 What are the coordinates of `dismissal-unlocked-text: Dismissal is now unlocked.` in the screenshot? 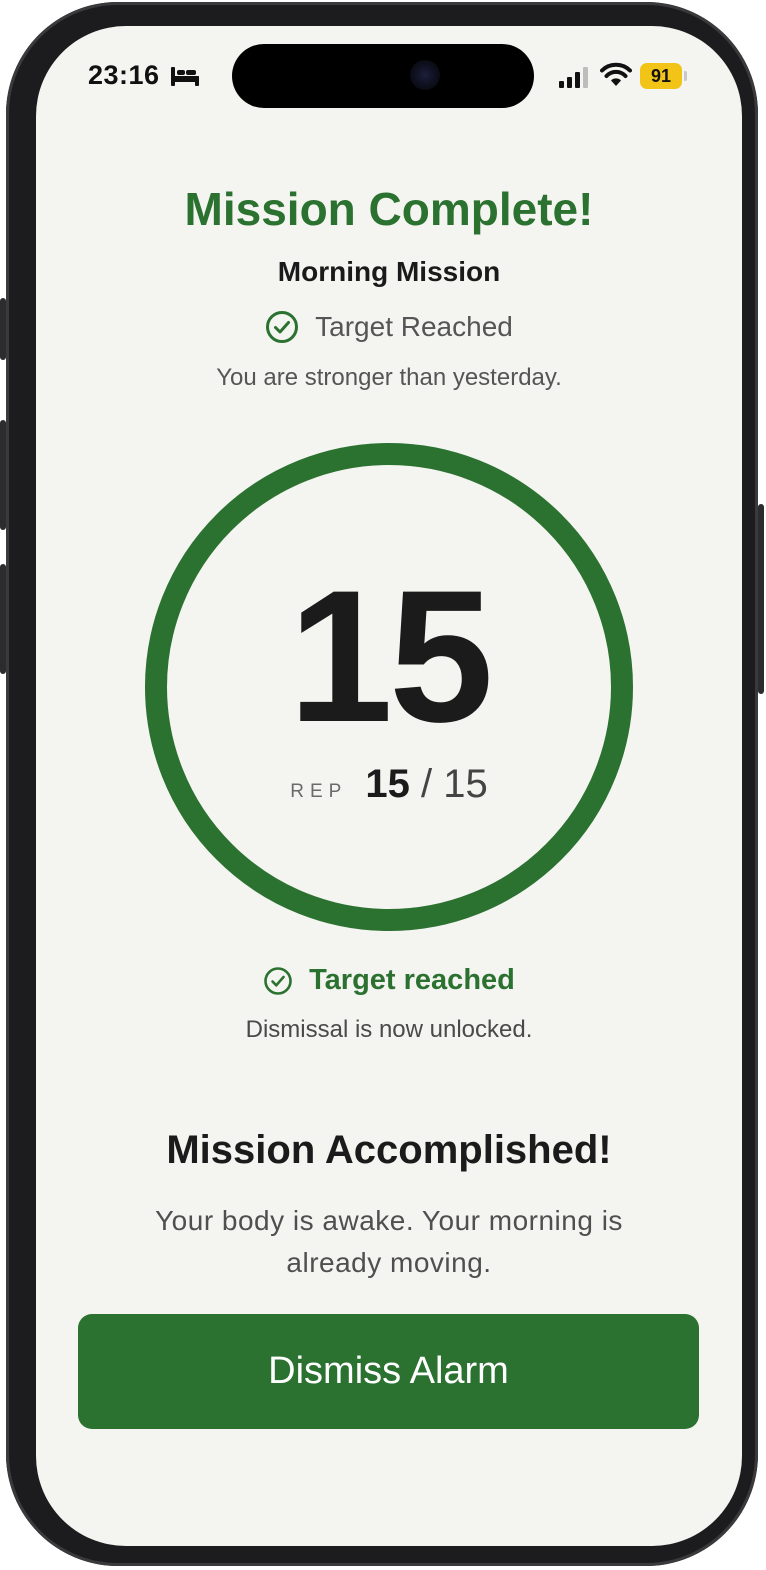 It's located at (389, 1029).